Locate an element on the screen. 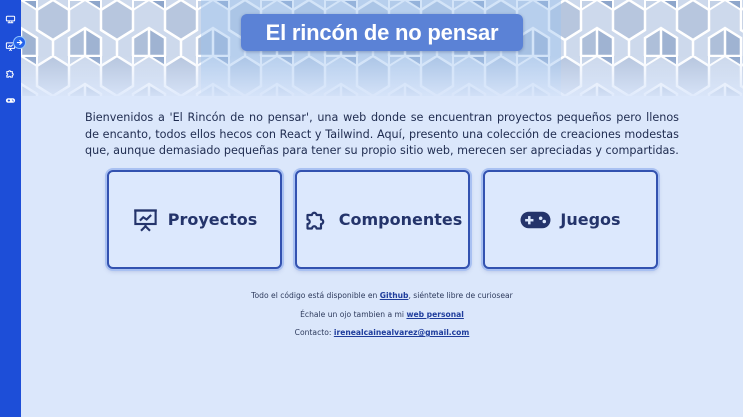 The height and width of the screenshot is (417, 743). personal-web-link: web personal is located at coordinates (434, 314).